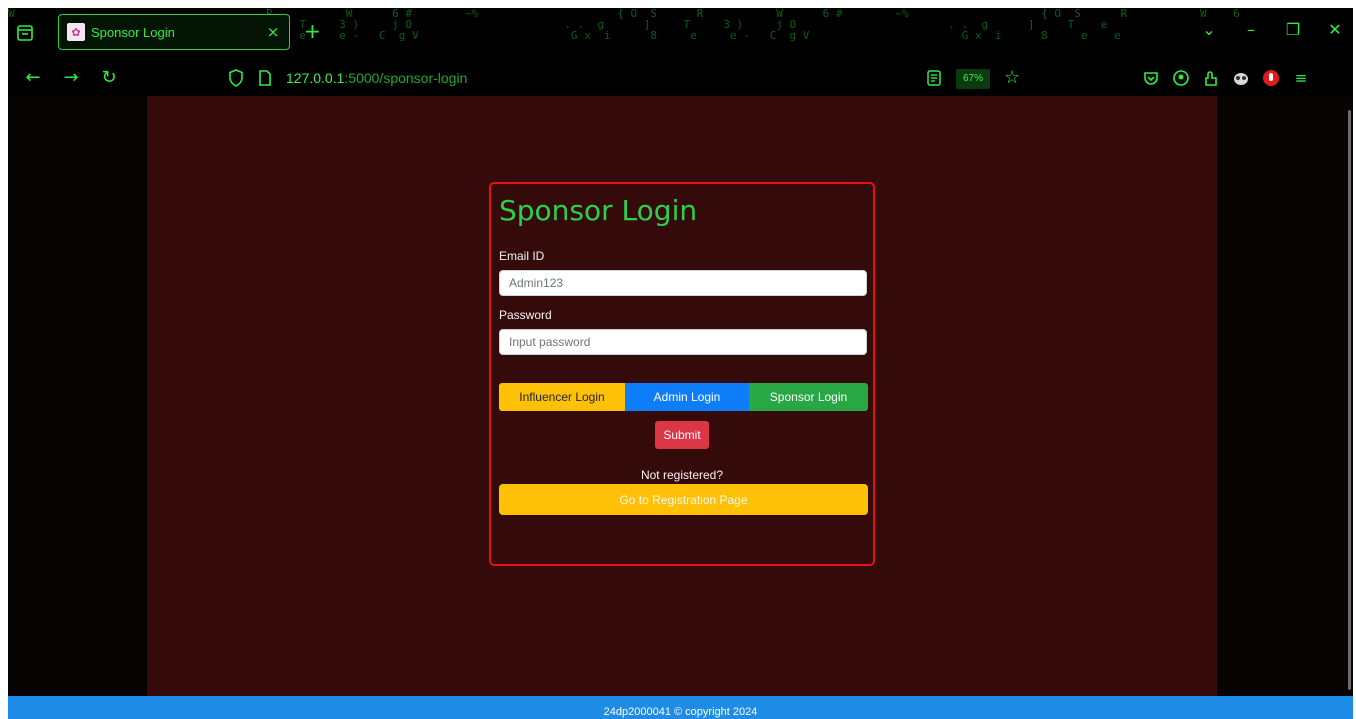  What do you see at coordinates (1335, 29) in the screenshot?
I see `close-window-icon: ✕` at bounding box center [1335, 29].